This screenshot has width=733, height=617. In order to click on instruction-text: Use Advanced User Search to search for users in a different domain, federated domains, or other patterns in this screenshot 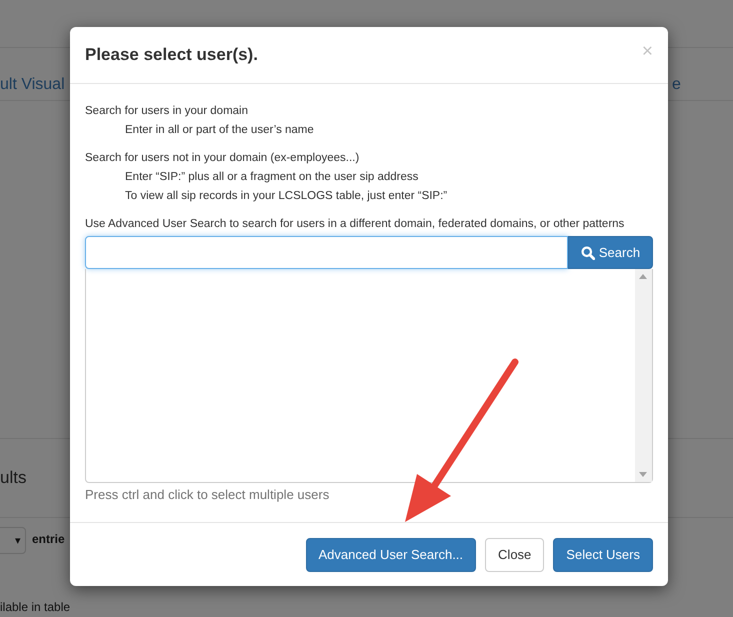, I will do `click(355, 224)`.